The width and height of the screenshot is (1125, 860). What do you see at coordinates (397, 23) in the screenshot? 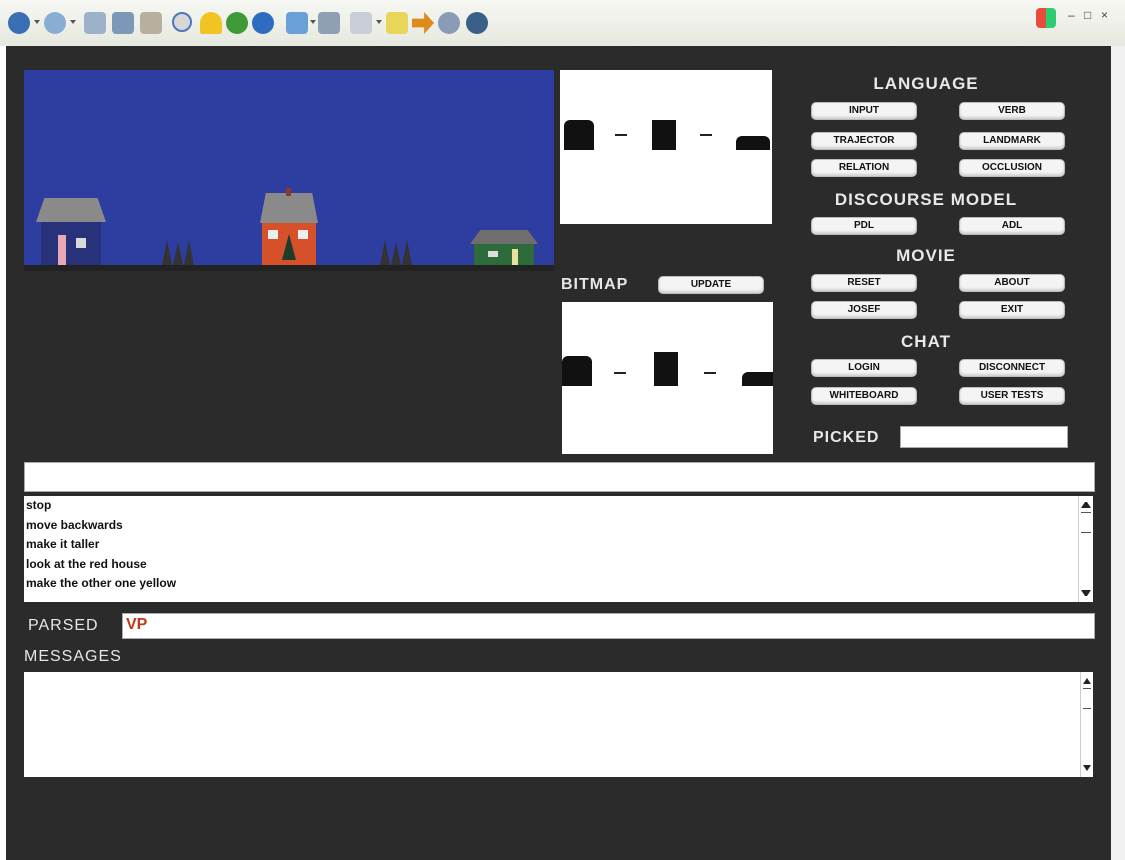
I see `note-icon` at bounding box center [397, 23].